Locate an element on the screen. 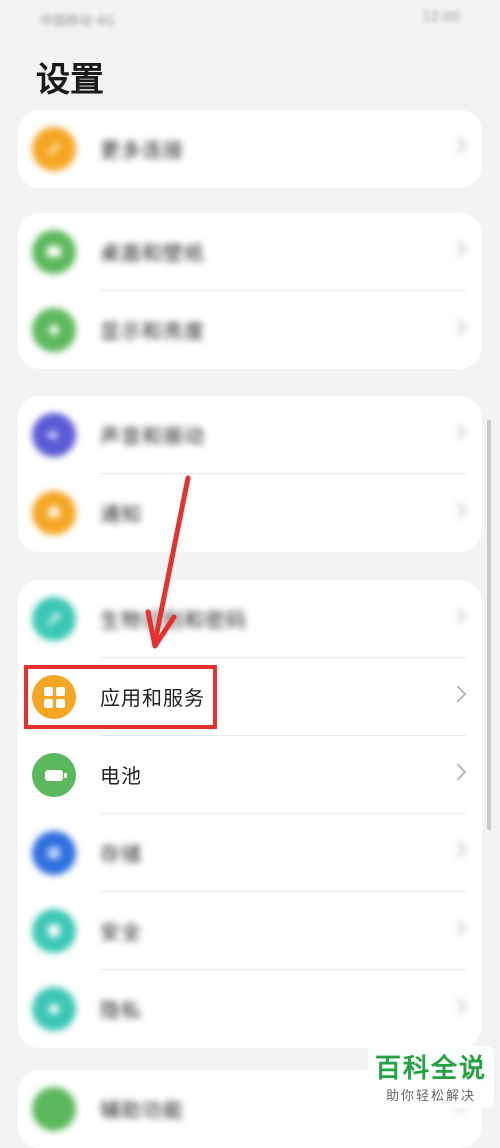 The width and height of the screenshot is (500, 1148). settings-row-label: 隐私 is located at coordinates (121, 1010).